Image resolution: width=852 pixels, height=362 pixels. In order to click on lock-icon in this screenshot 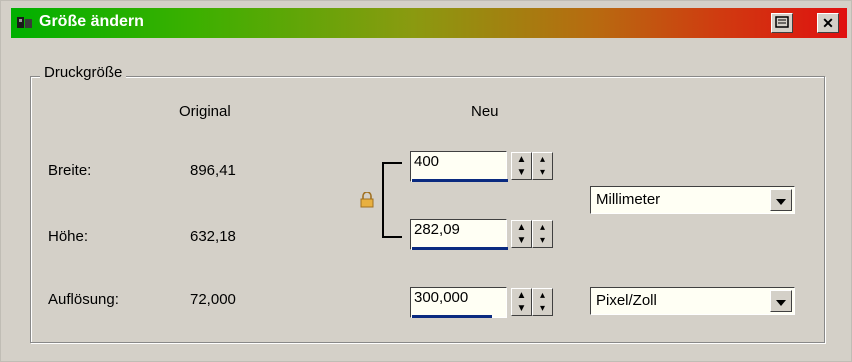, I will do `click(367, 201)`.